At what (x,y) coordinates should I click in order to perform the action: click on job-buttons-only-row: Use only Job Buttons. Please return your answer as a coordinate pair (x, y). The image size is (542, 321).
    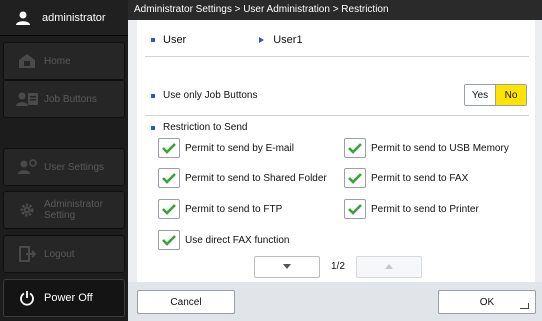
    Looking at the image, I should click on (204, 95).